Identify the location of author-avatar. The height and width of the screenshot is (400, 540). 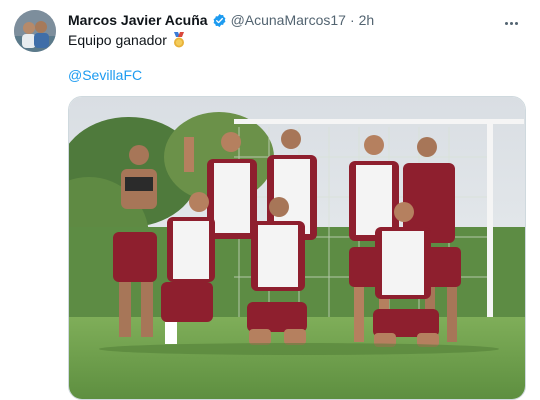
(35, 31).